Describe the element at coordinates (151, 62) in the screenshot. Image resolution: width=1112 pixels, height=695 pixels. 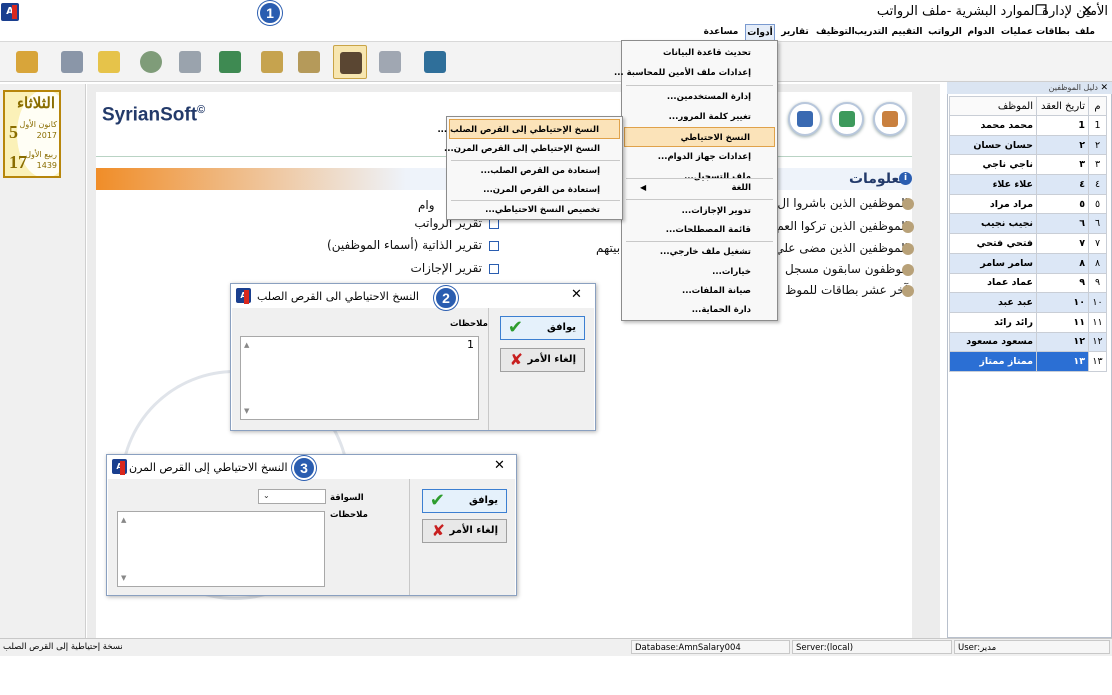
I see `clock-button` at that location.